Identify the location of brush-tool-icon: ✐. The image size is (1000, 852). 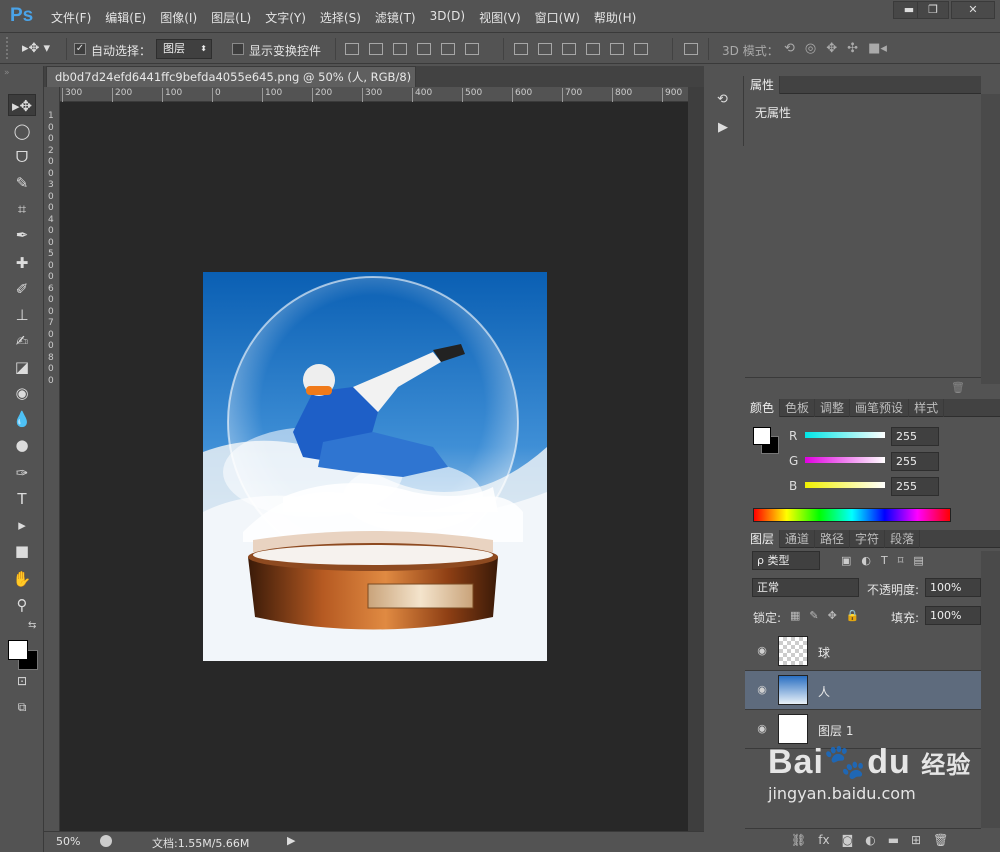
(22, 289).